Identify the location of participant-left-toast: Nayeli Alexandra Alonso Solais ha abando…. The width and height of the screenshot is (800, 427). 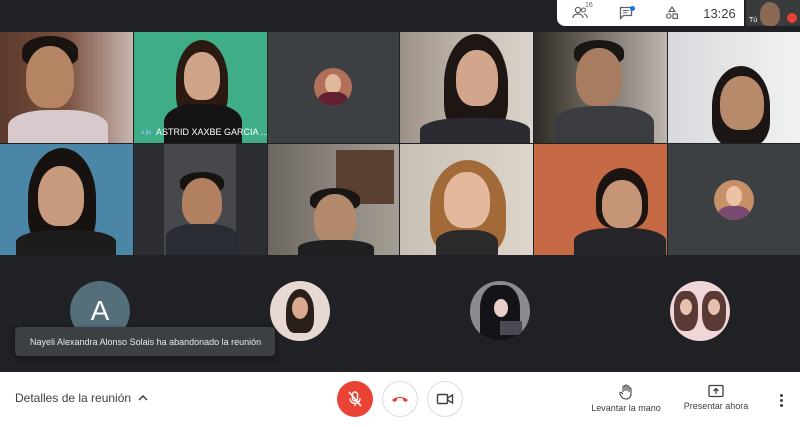
(145, 341).